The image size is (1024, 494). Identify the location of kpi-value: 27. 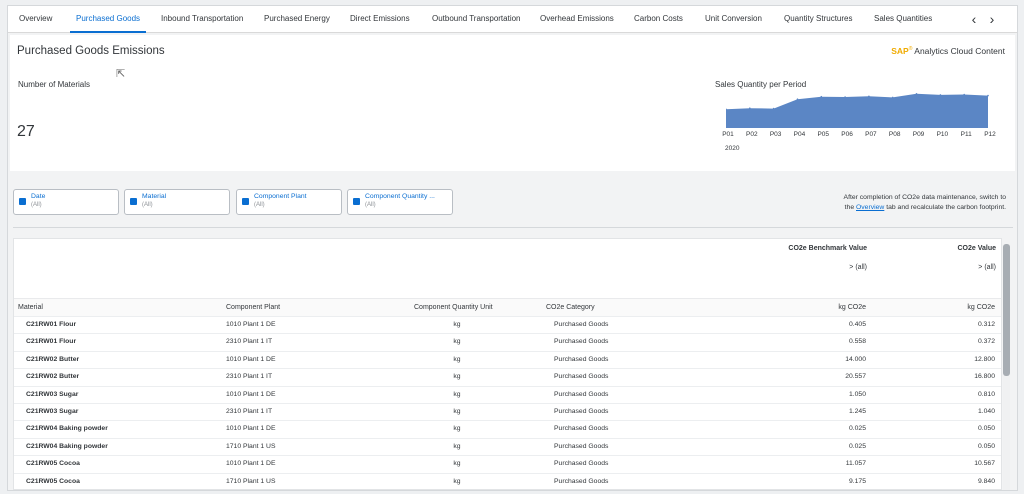
(26, 131).